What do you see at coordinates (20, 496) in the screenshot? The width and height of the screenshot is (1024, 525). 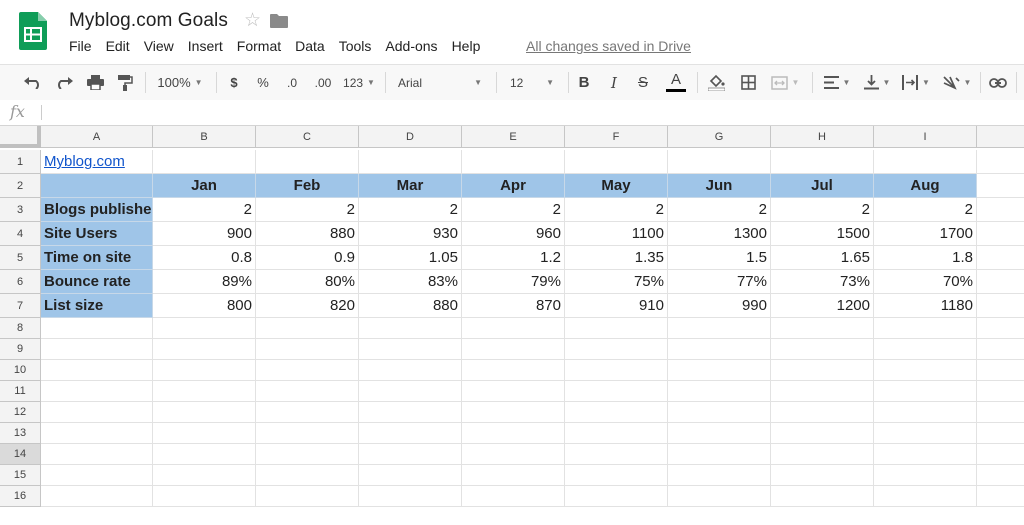 I see `row-header: 16` at bounding box center [20, 496].